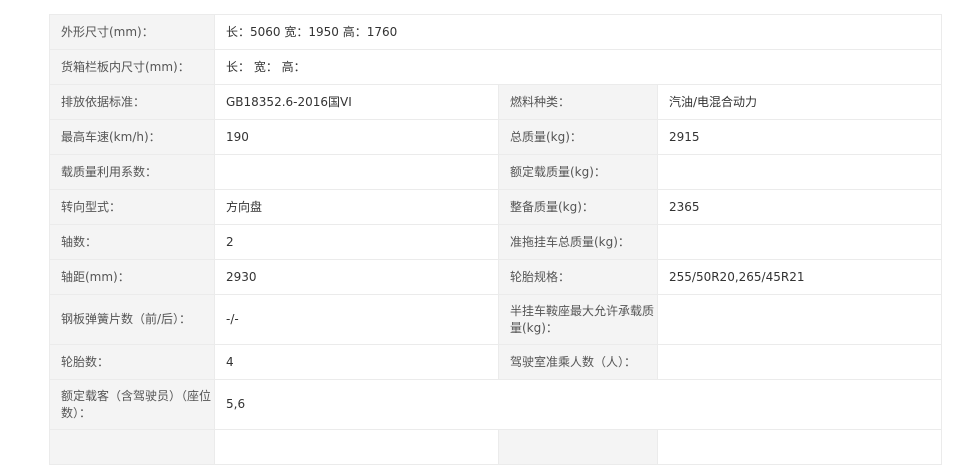 This screenshot has height=465, width=960. Describe the element at coordinates (578, 172) in the screenshot. I see `spec-label: 额定载质量(kg)：` at that location.